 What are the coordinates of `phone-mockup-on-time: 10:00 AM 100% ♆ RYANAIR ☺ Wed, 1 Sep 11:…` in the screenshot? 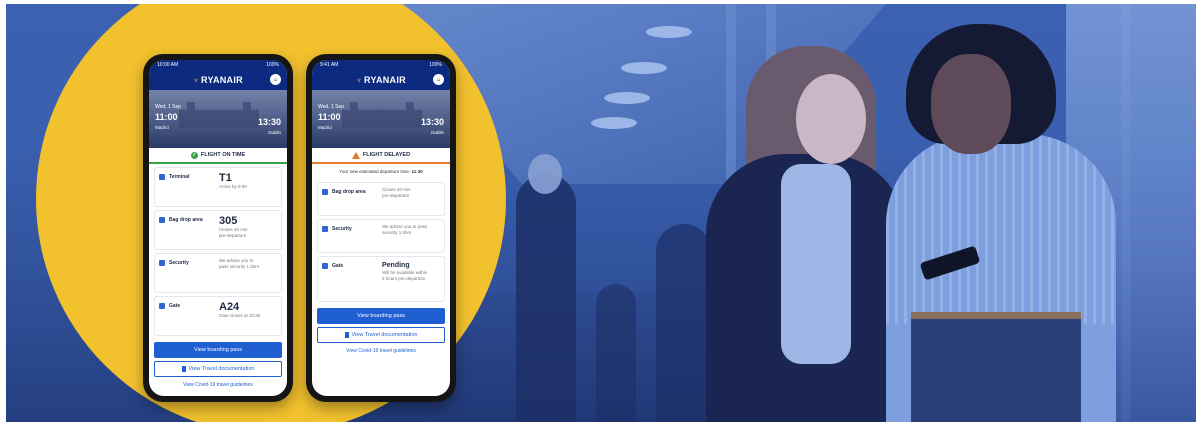 It's located at (218, 228).